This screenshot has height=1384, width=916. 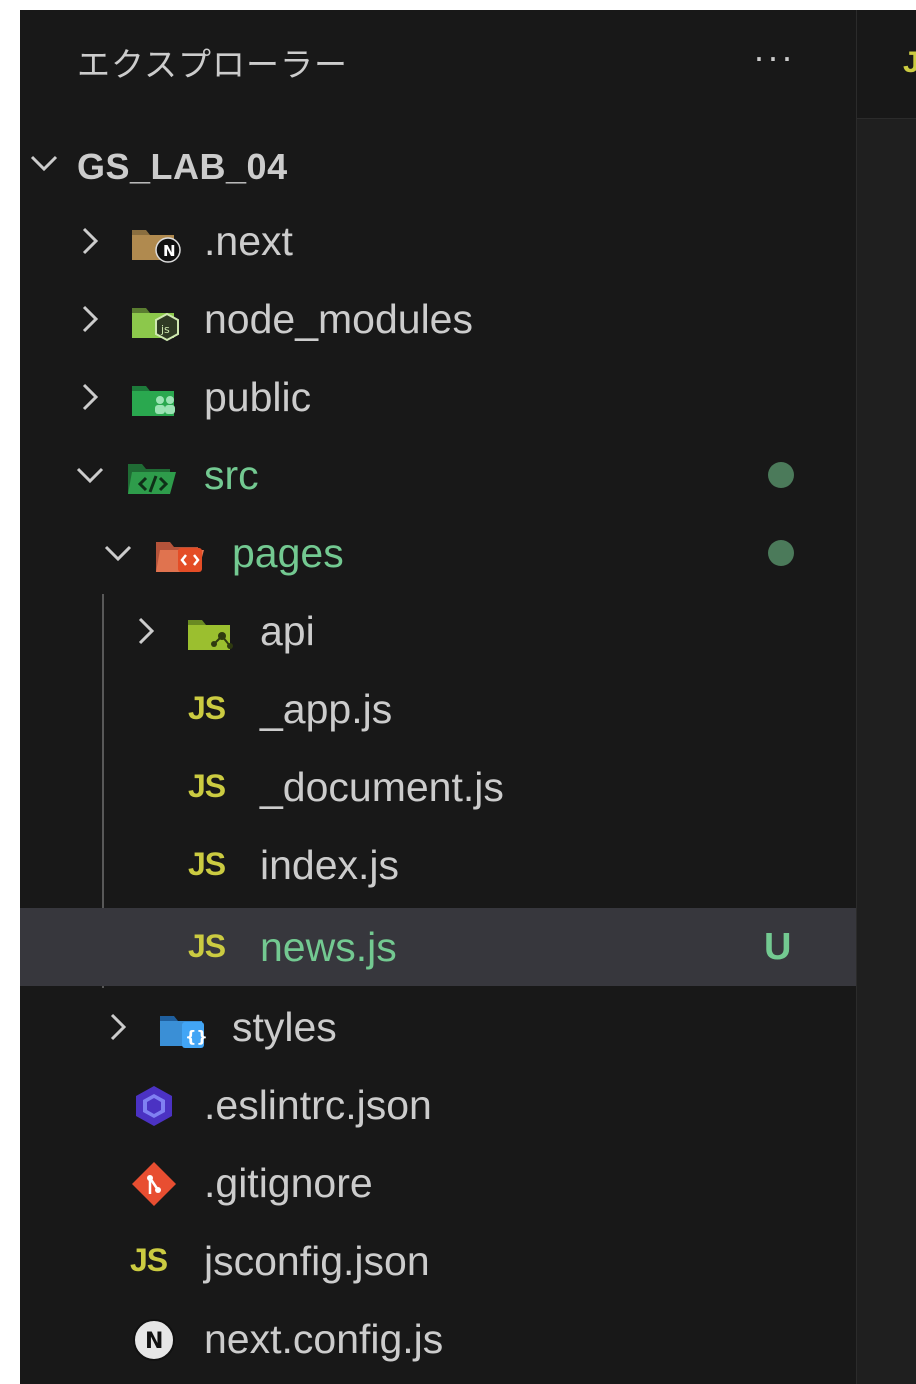 I want to click on jsconfig-icon: JS, so click(x=149, y=1260).